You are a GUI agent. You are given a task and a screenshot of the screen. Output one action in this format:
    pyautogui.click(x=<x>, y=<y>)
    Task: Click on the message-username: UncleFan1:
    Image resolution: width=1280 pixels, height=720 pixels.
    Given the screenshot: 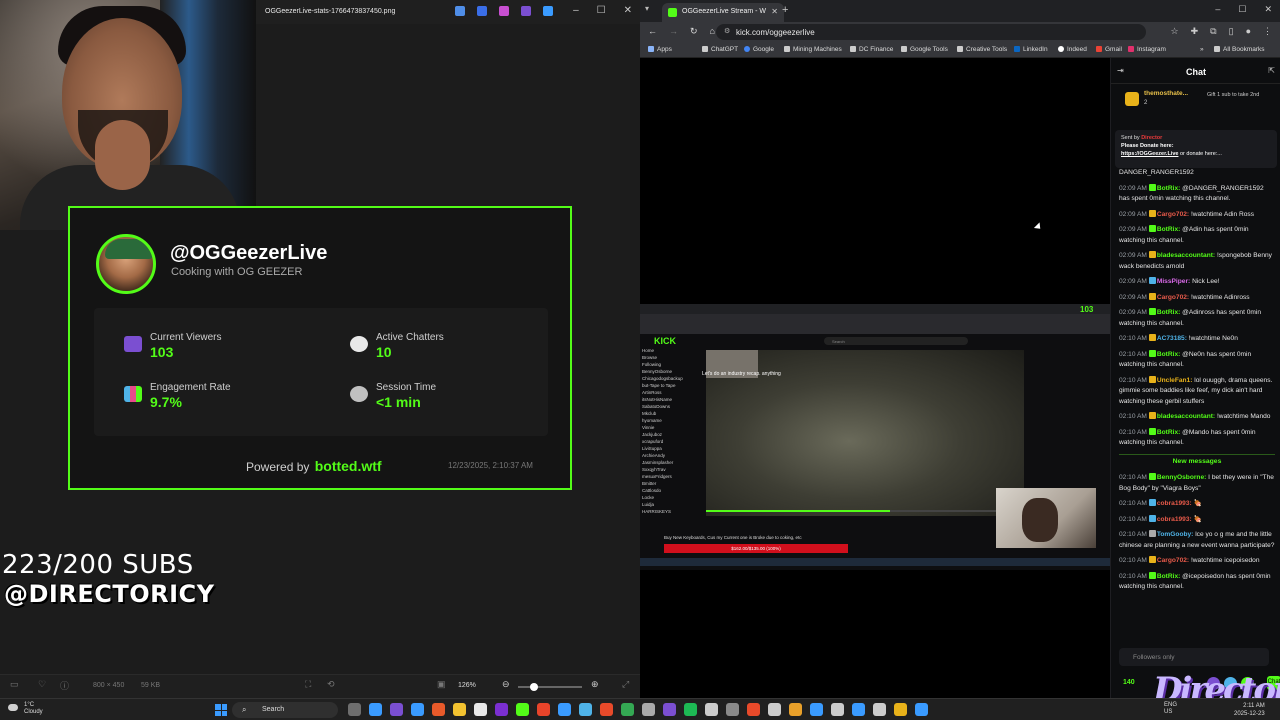 What is the action you would take?
    pyautogui.click(x=1175, y=380)
    